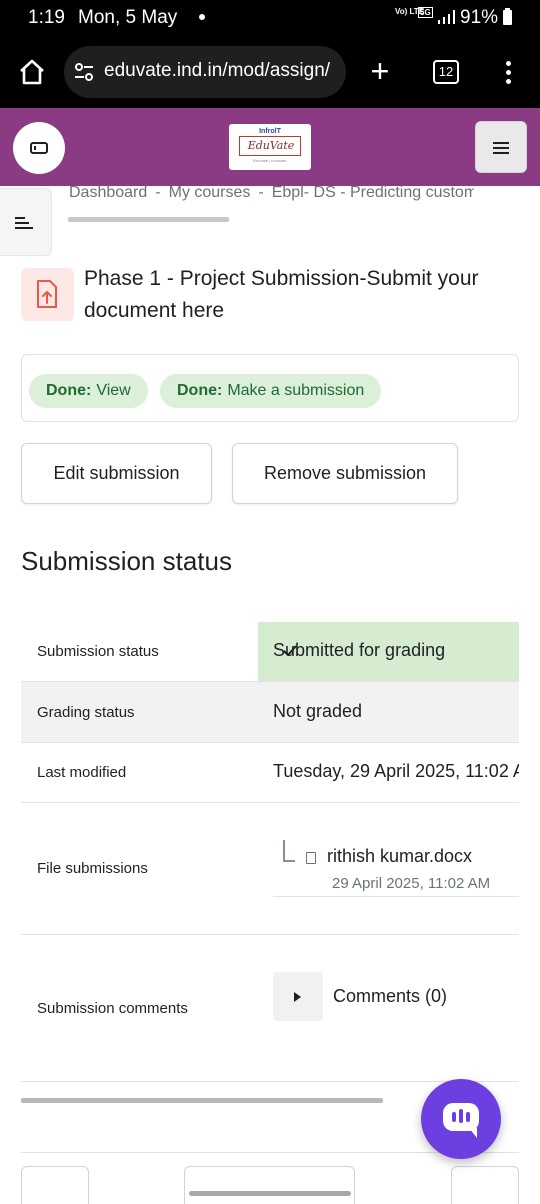 This screenshot has width=540, height=1204. I want to click on drawer-icon, so click(39, 148).